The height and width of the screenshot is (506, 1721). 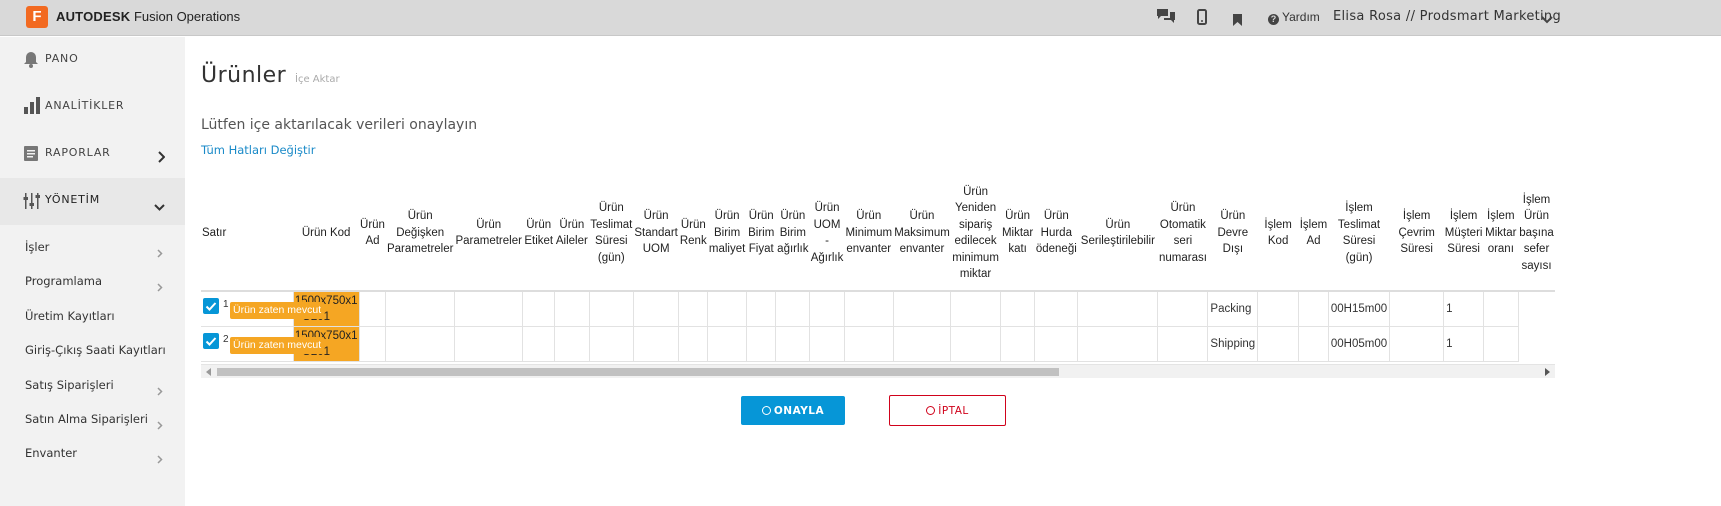 I want to click on column-header: Ürün Otomatik seri numarası, so click(x=1182, y=234).